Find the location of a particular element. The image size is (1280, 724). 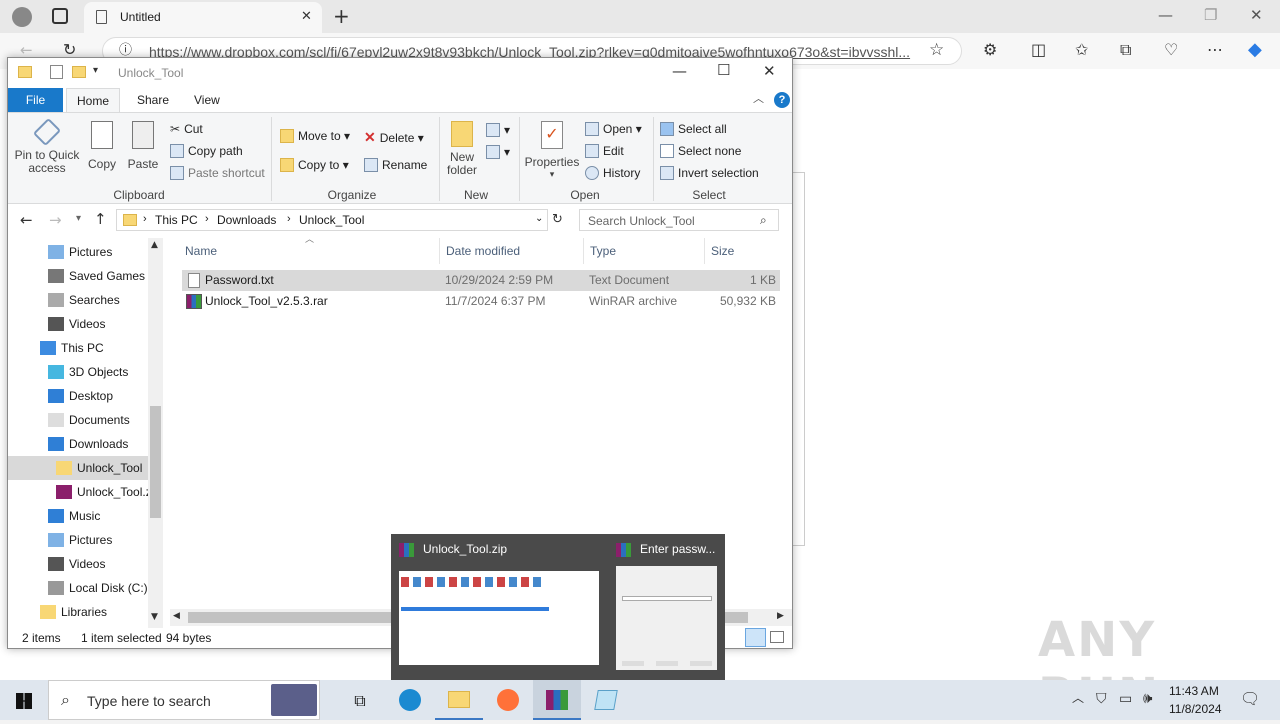

large-icons-view-icon is located at coordinates (777, 637).